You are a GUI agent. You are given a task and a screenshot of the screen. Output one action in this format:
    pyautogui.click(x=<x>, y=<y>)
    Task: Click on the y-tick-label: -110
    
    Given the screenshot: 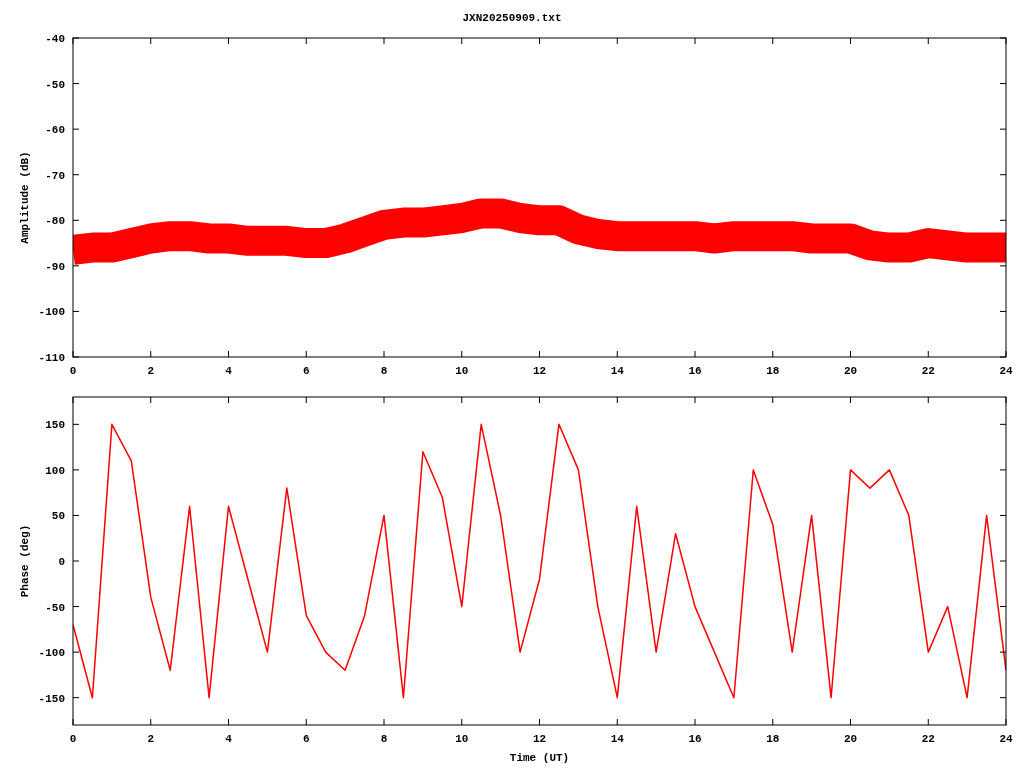 What is the action you would take?
    pyautogui.click(x=51, y=358)
    